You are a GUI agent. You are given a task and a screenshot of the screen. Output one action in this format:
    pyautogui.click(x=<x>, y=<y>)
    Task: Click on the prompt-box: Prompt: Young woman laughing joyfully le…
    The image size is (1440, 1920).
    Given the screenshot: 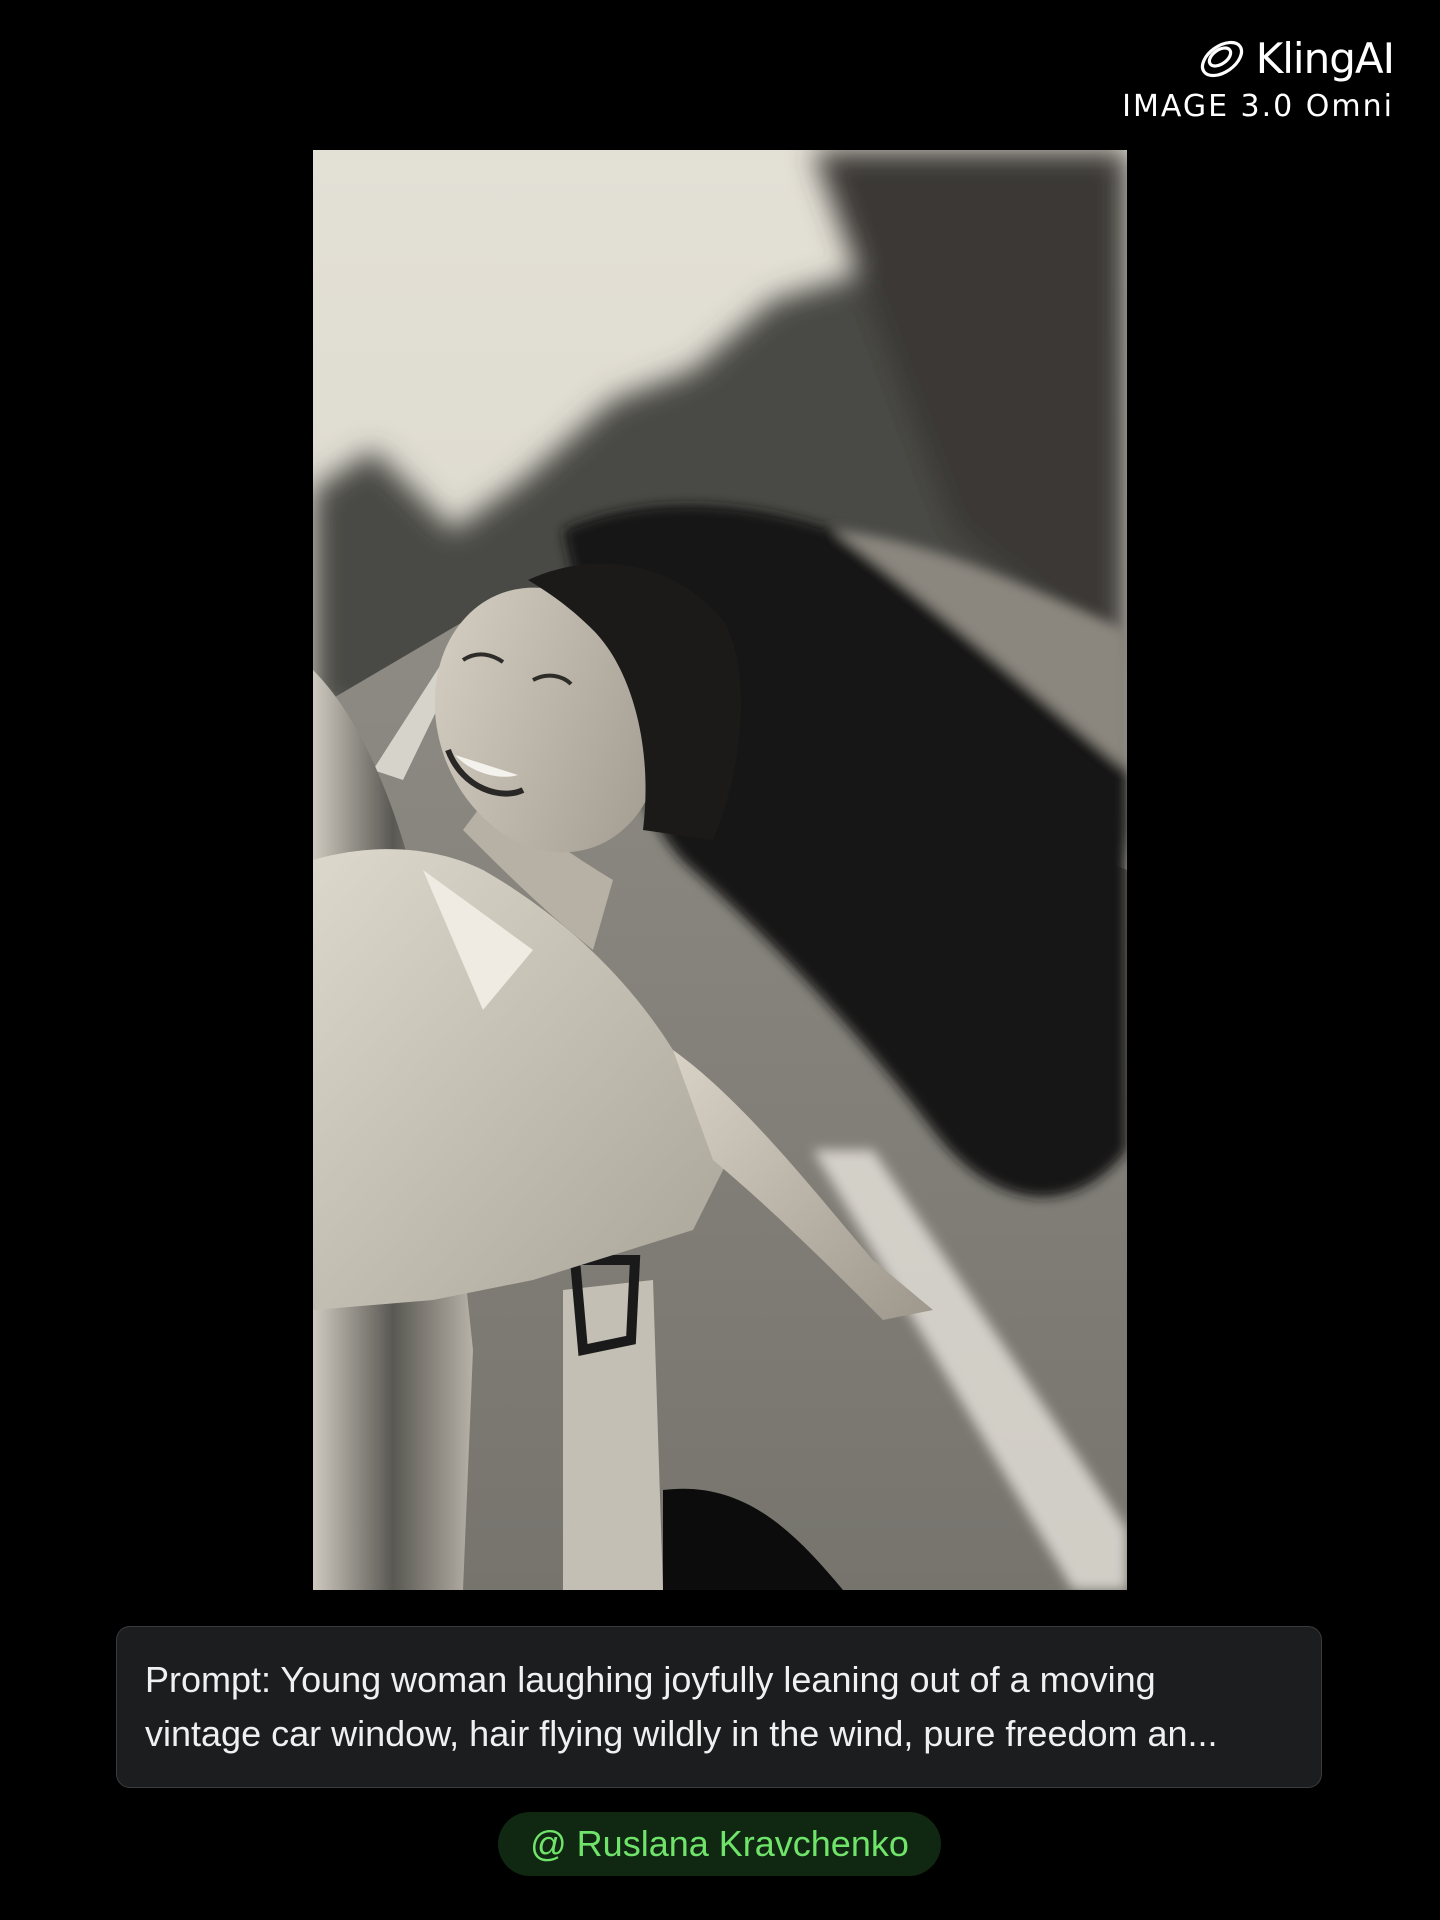 What is the action you would take?
    pyautogui.click(x=719, y=1707)
    